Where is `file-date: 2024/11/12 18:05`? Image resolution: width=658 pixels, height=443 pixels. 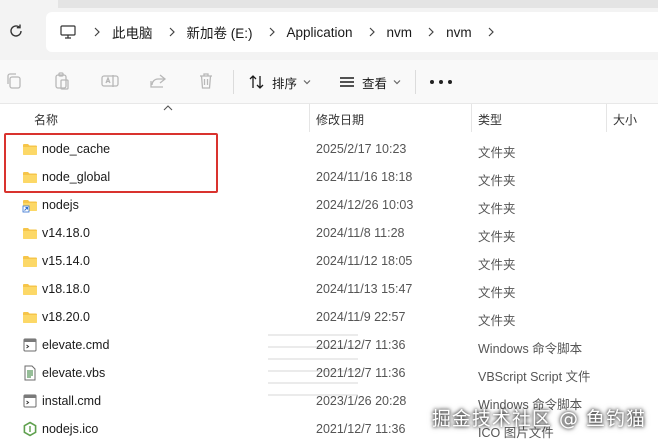
file-date: 2024/11/12 18:05 is located at coordinates (364, 261).